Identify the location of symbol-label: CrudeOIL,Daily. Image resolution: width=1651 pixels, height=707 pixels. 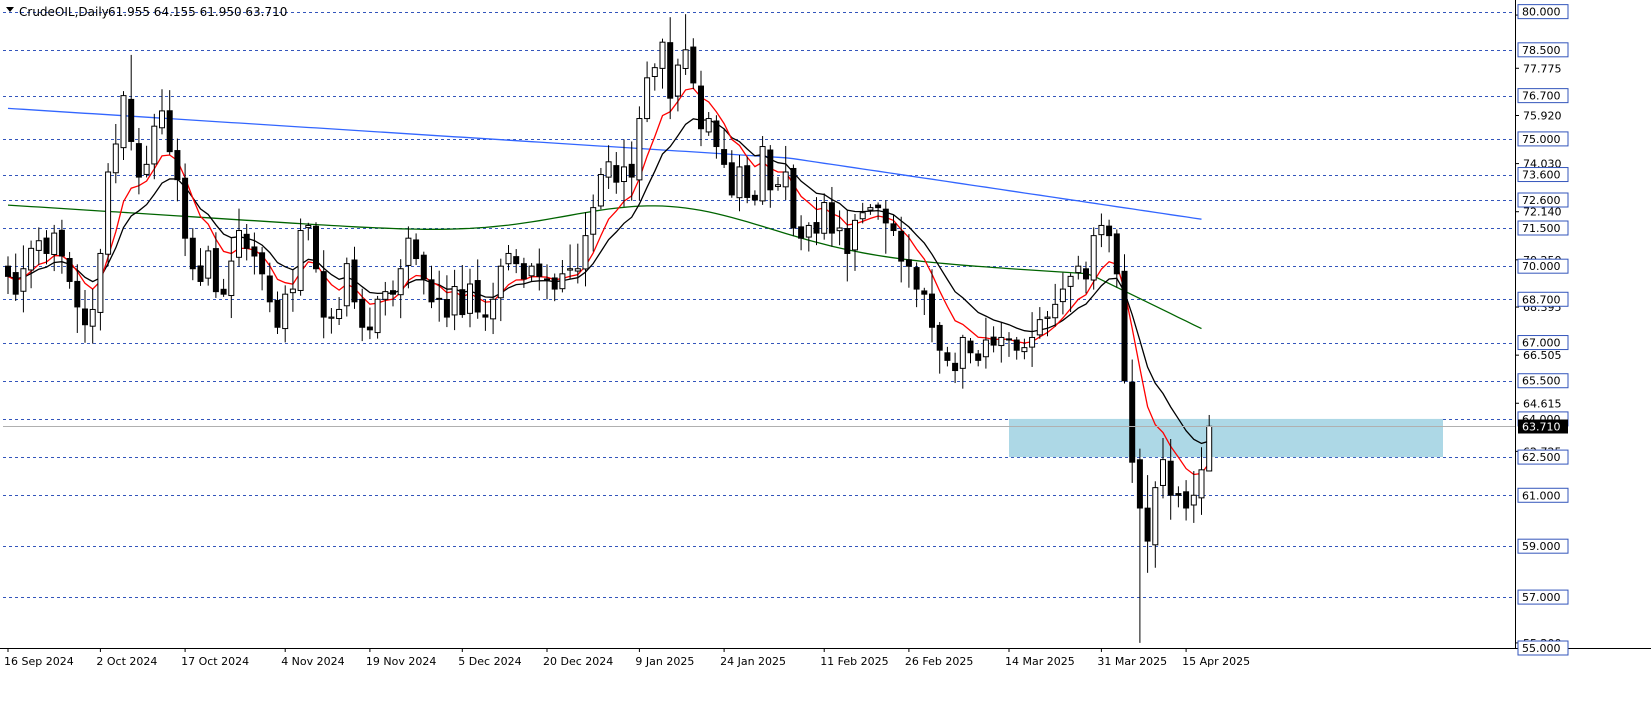
(64, 12).